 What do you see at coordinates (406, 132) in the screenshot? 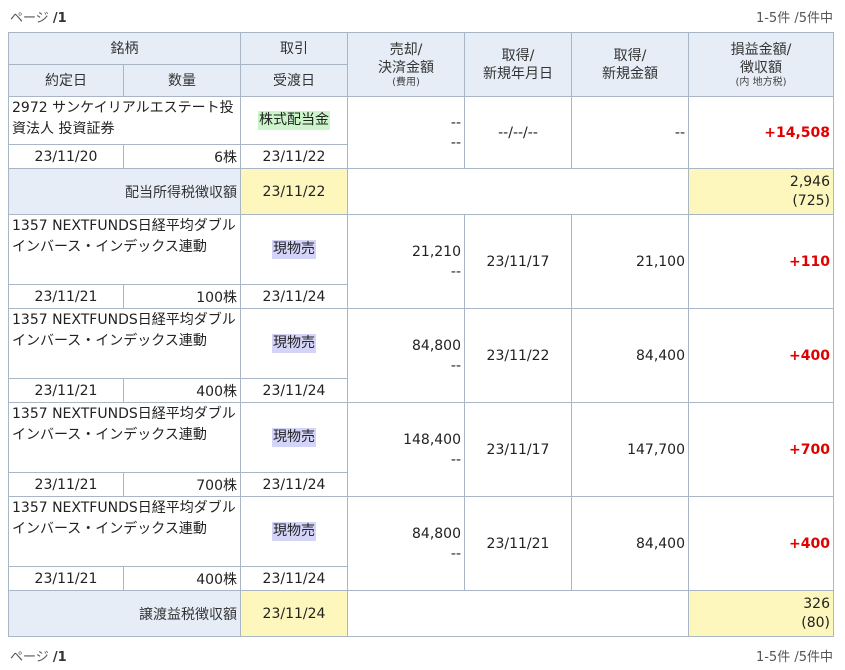
I see `sale-amount-cell: -- --` at bounding box center [406, 132].